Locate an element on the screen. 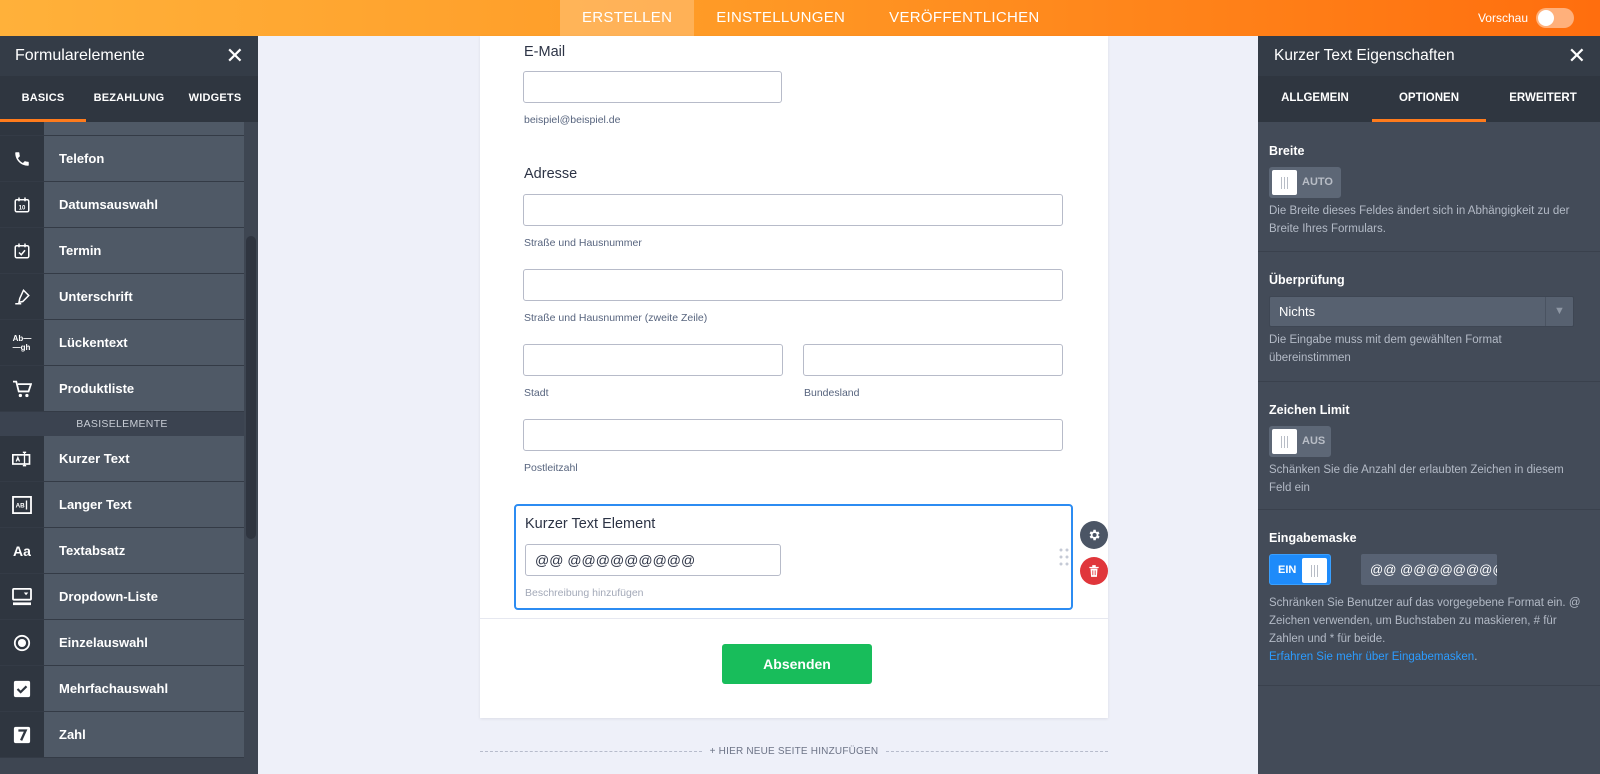 Image resolution: width=1600 pixels, height=774 pixels. element-item-produktliste: Produktliste is located at coordinates (122, 389).